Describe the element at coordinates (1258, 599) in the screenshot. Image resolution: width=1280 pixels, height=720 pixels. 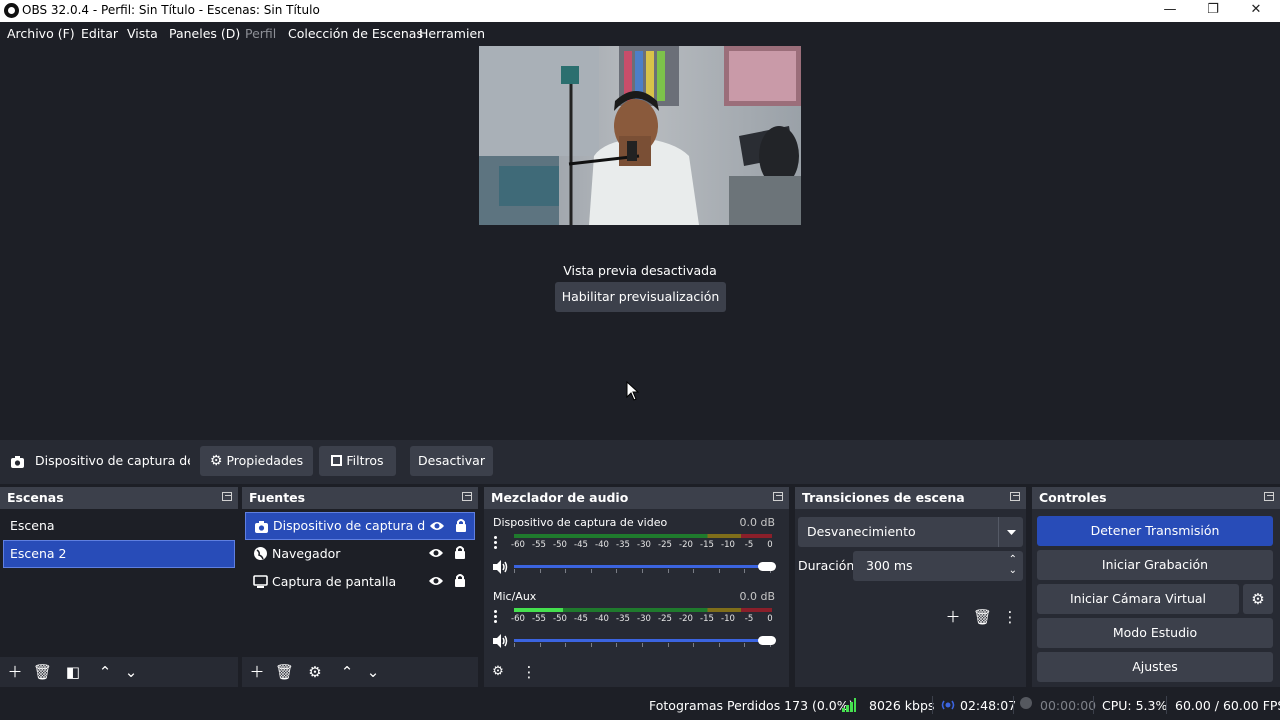
I see `virtual-camera-settings-gear-icon: ⚙` at that location.